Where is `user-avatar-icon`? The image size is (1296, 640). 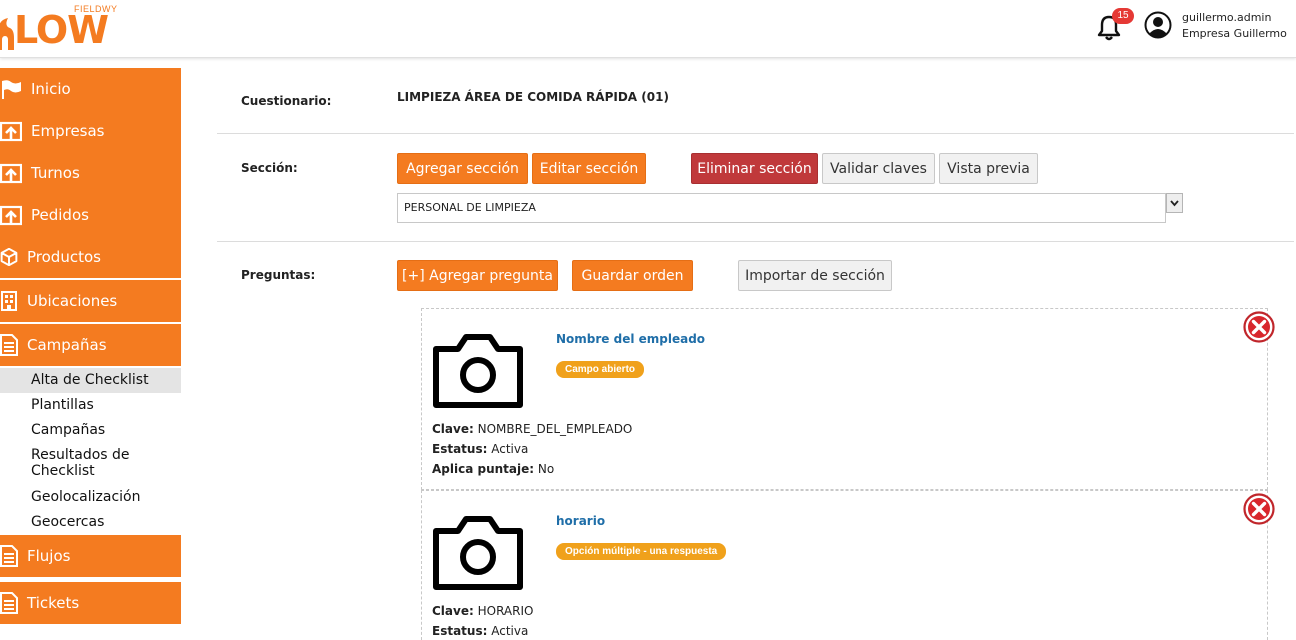 user-avatar-icon is located at coordinates (1158, 25).